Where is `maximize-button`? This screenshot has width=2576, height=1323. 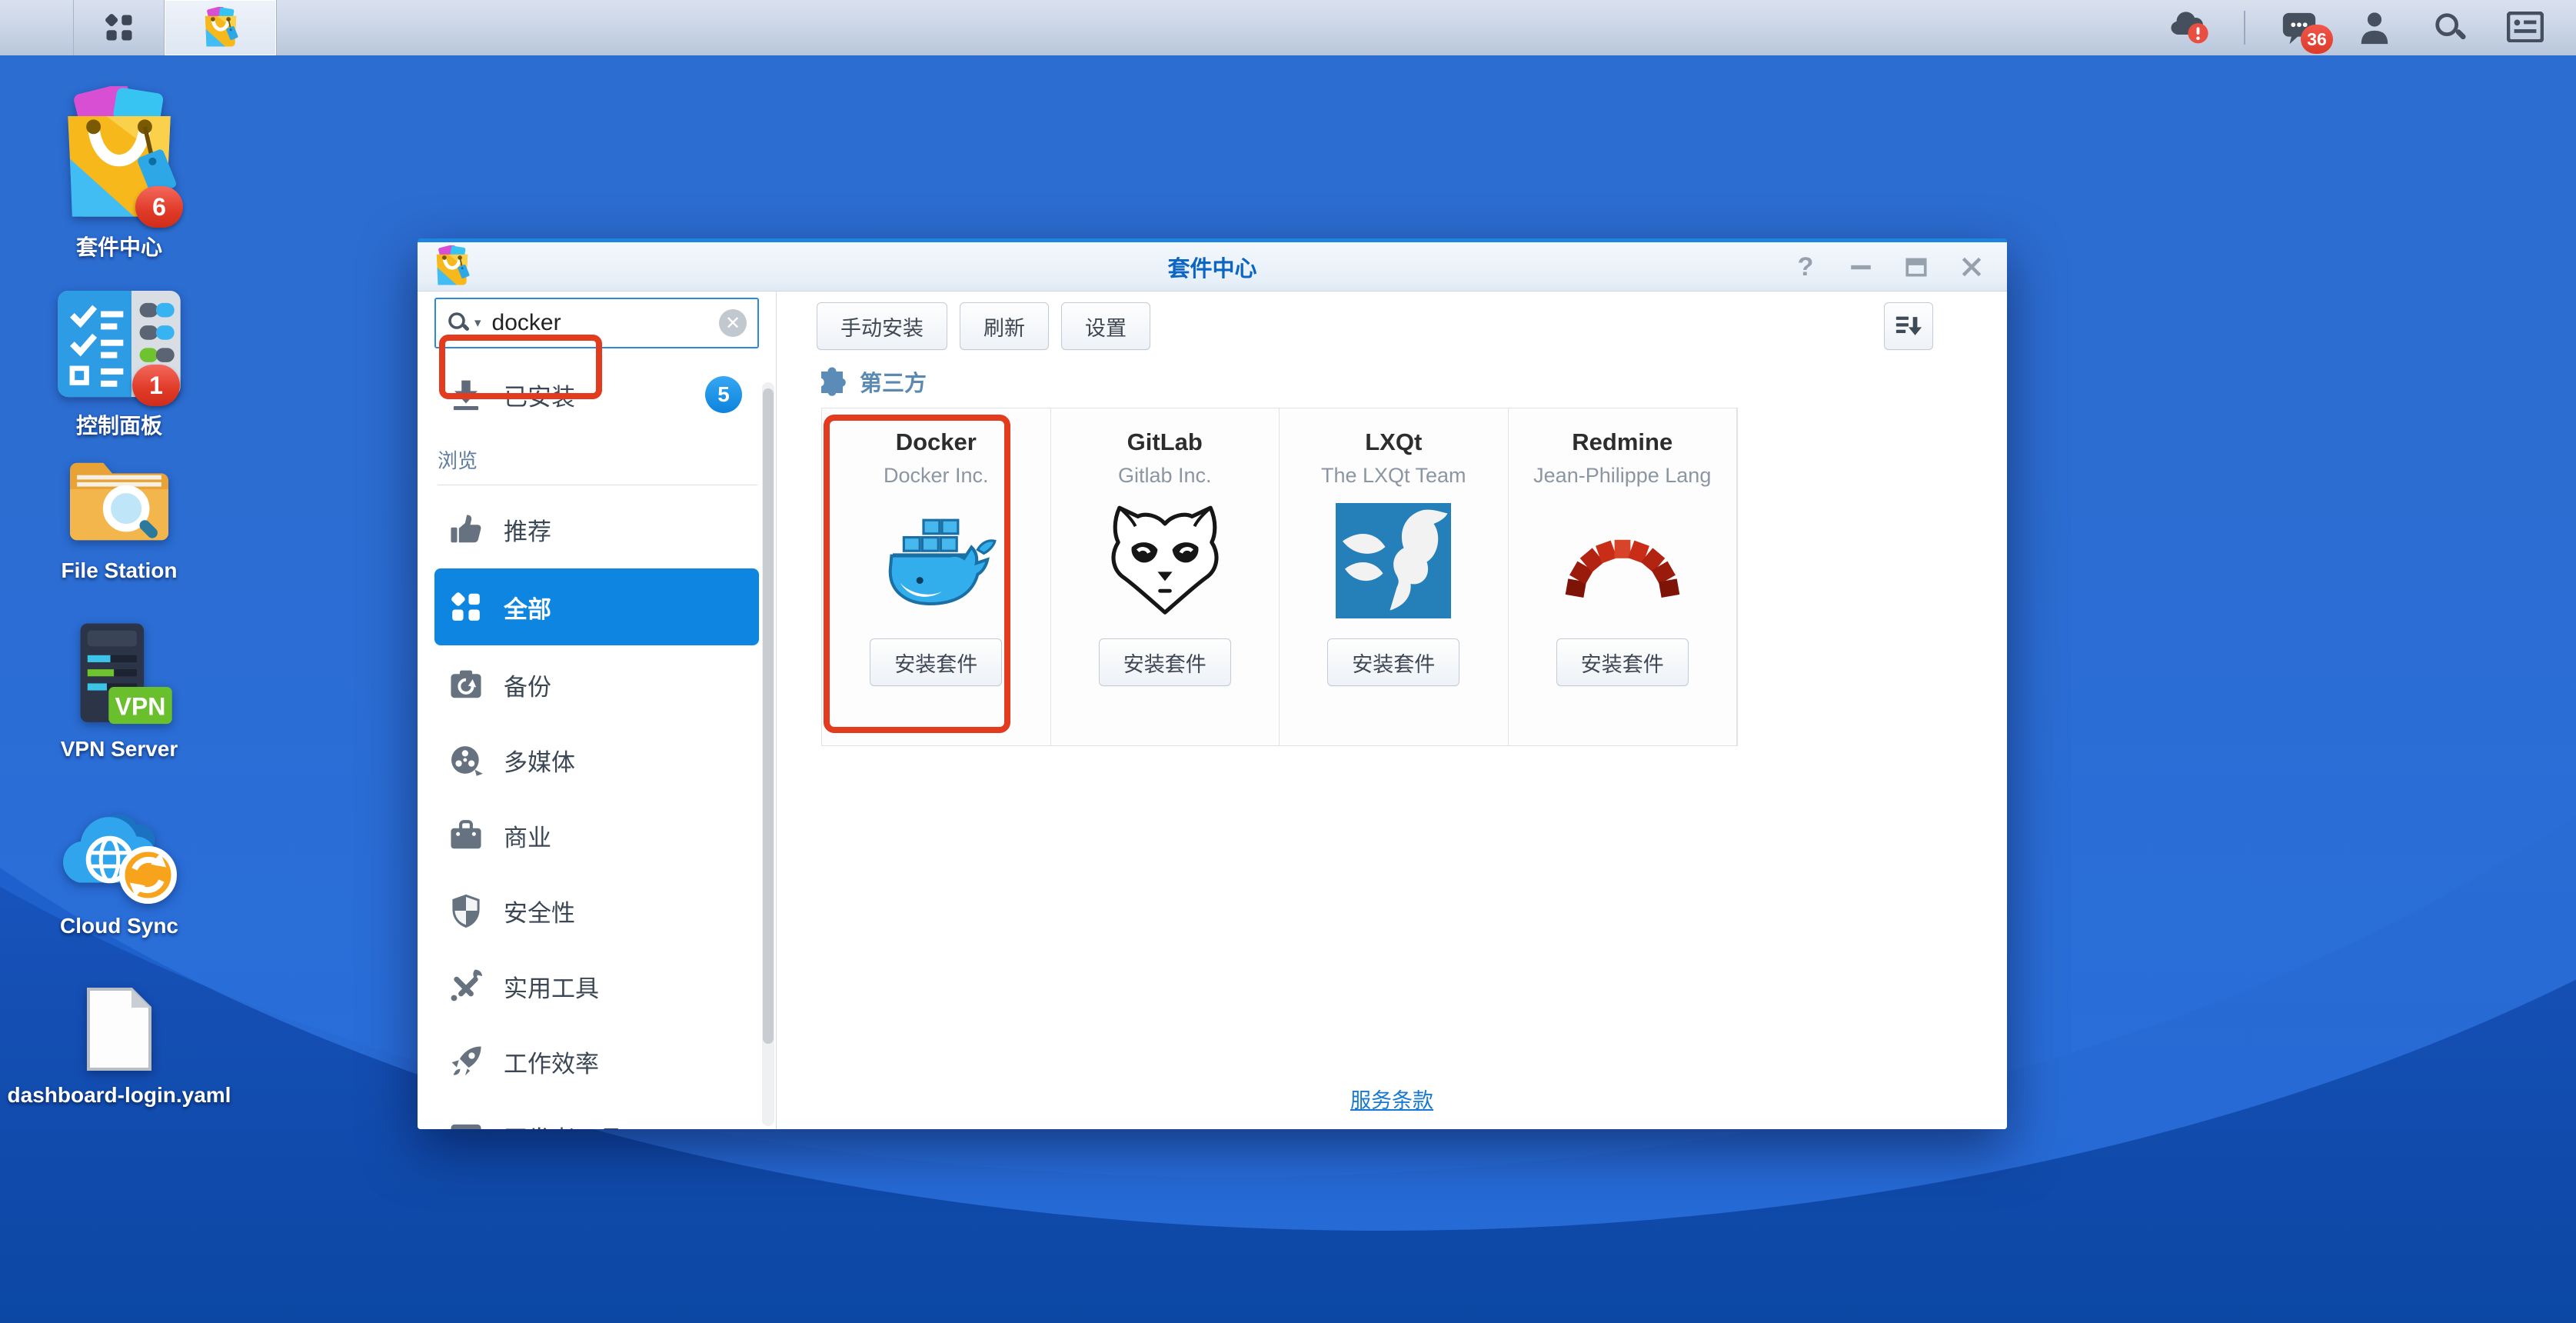
maximize-button is located at coordinates (1916, 267).